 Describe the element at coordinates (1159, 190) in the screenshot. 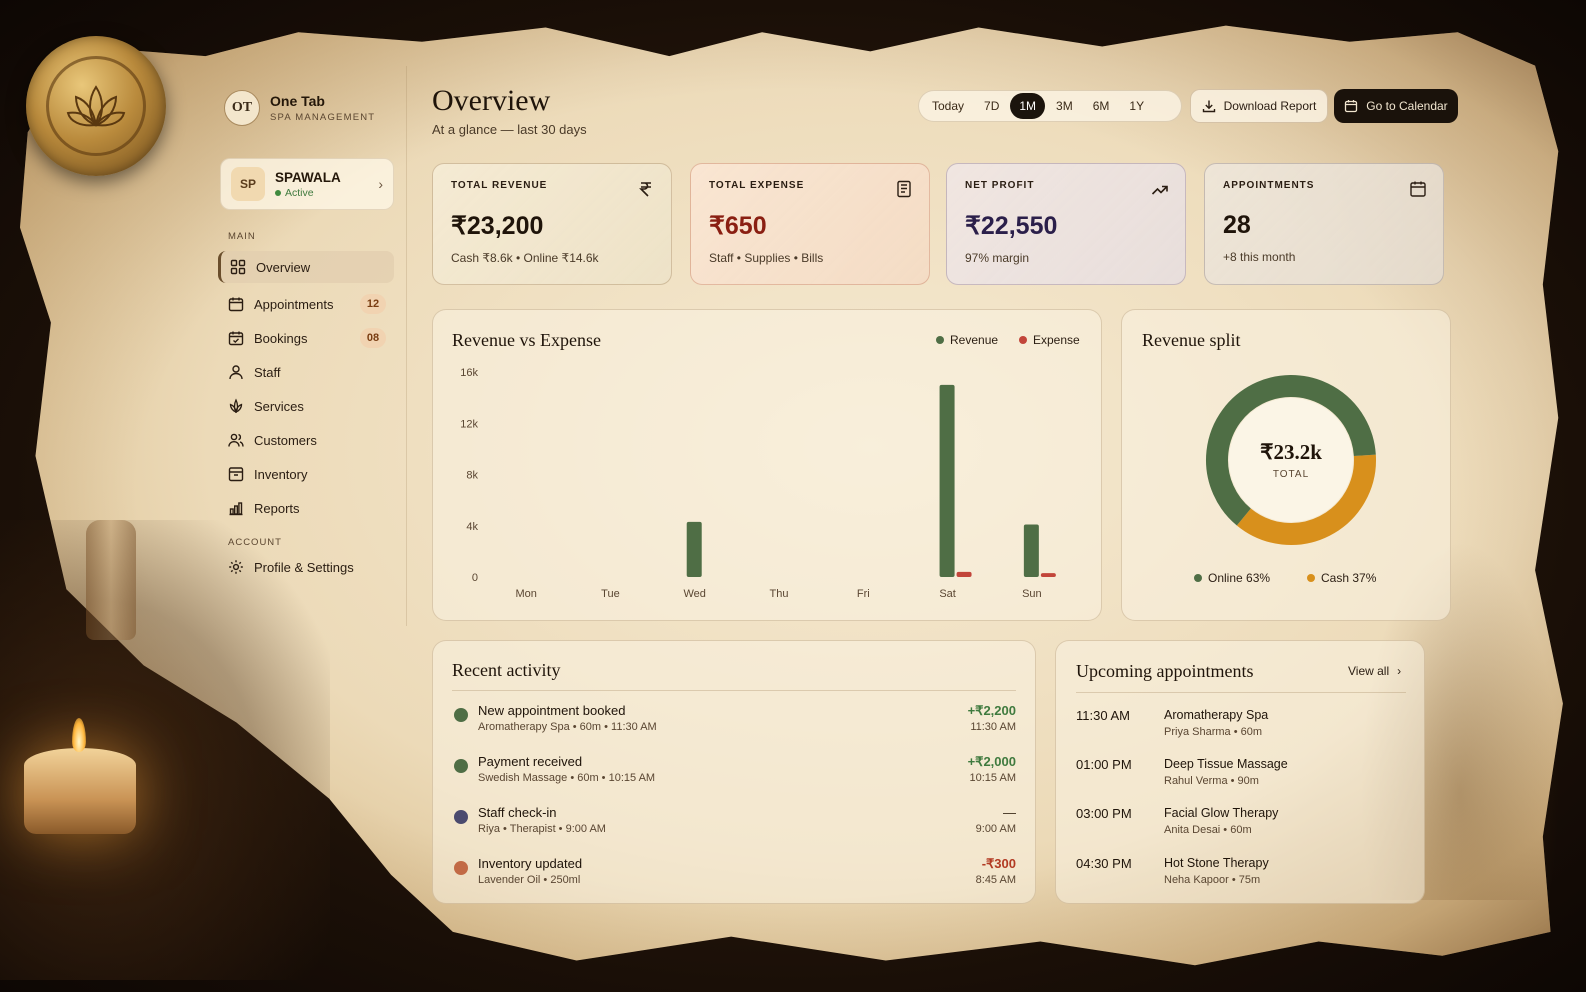

I see `trend-up-icon` at that location.